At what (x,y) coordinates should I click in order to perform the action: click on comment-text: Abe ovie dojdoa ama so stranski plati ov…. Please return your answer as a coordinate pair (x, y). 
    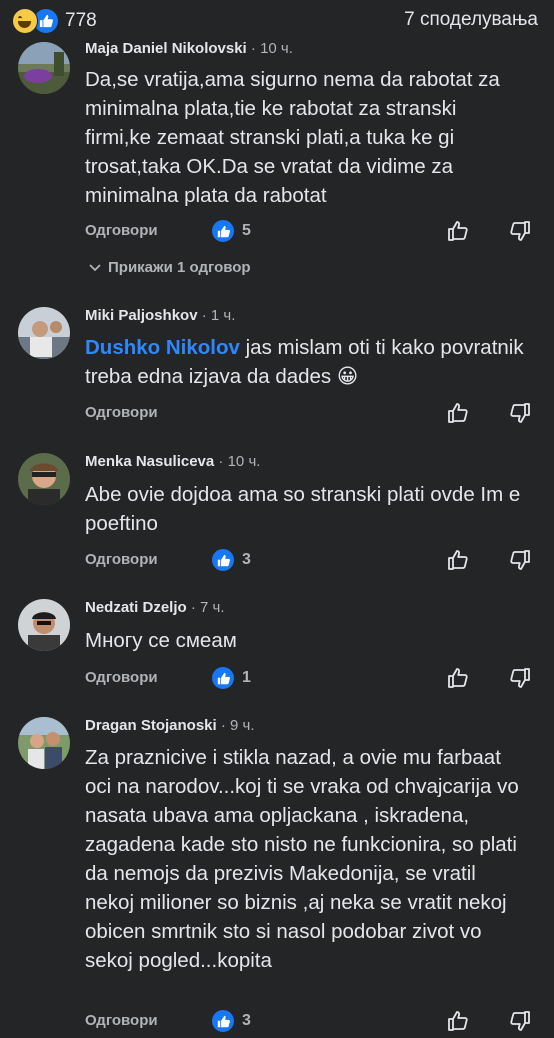
    Looking at the image, I should click on (303, 509).